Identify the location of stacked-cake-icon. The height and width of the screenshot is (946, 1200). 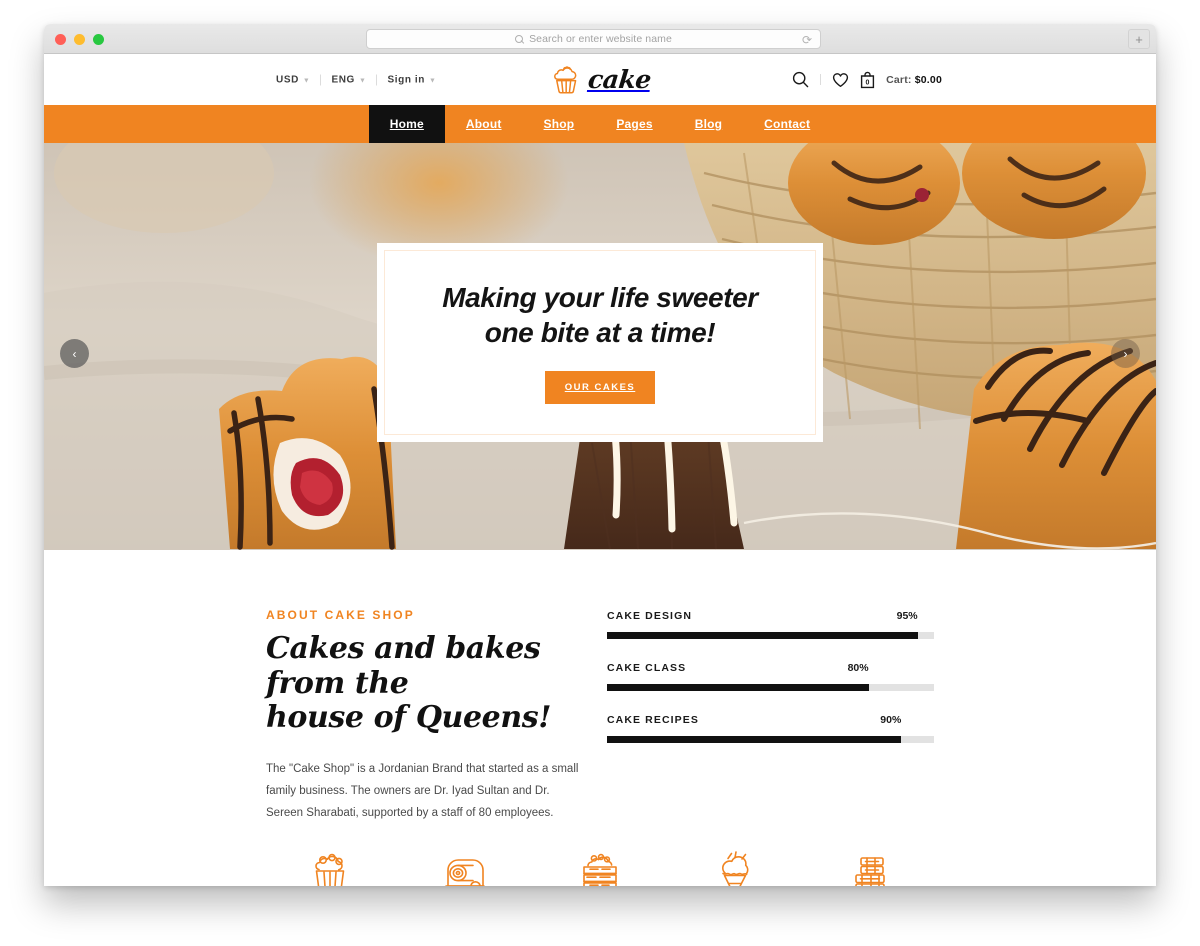
(870, 871).